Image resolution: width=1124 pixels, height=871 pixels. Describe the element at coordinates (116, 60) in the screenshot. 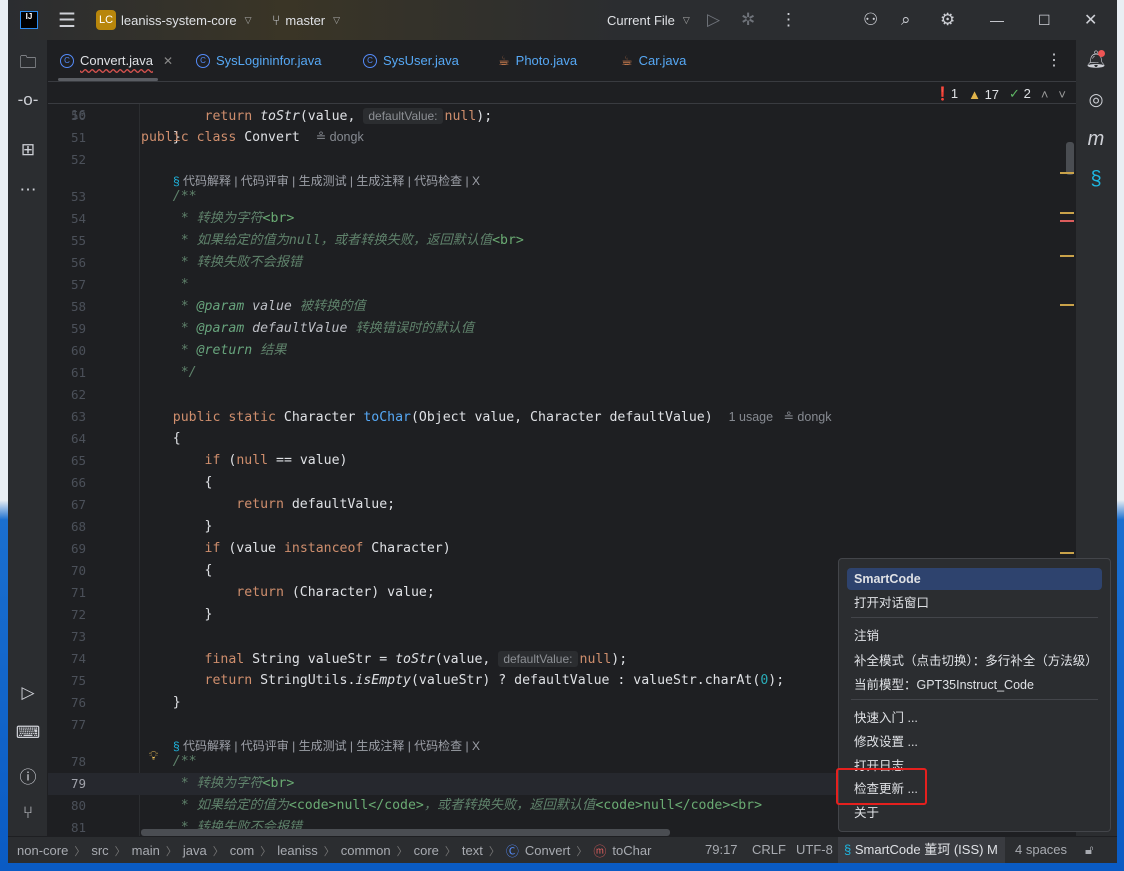

I see `tab-convert-java: C Convert.java ✕` at that location.